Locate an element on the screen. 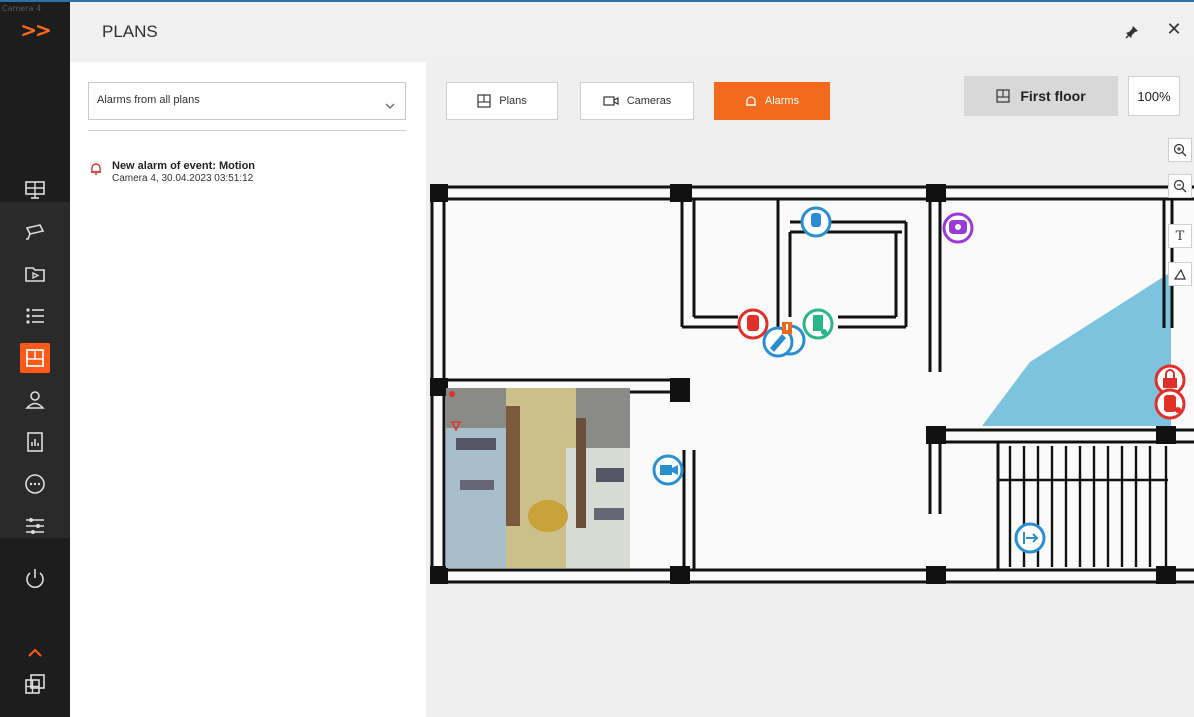 The image size is (1194, 717). rail-item-plans is located at coordinates (35, 358).